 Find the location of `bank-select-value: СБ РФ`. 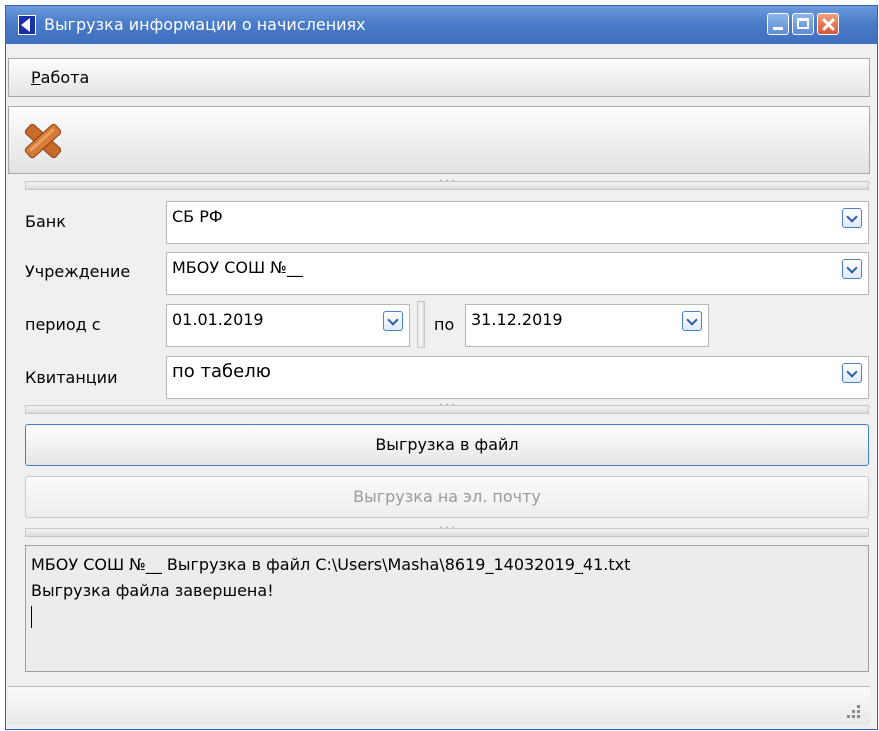

bank-select-value: СБ РФ is located at coordinates (197, 216).